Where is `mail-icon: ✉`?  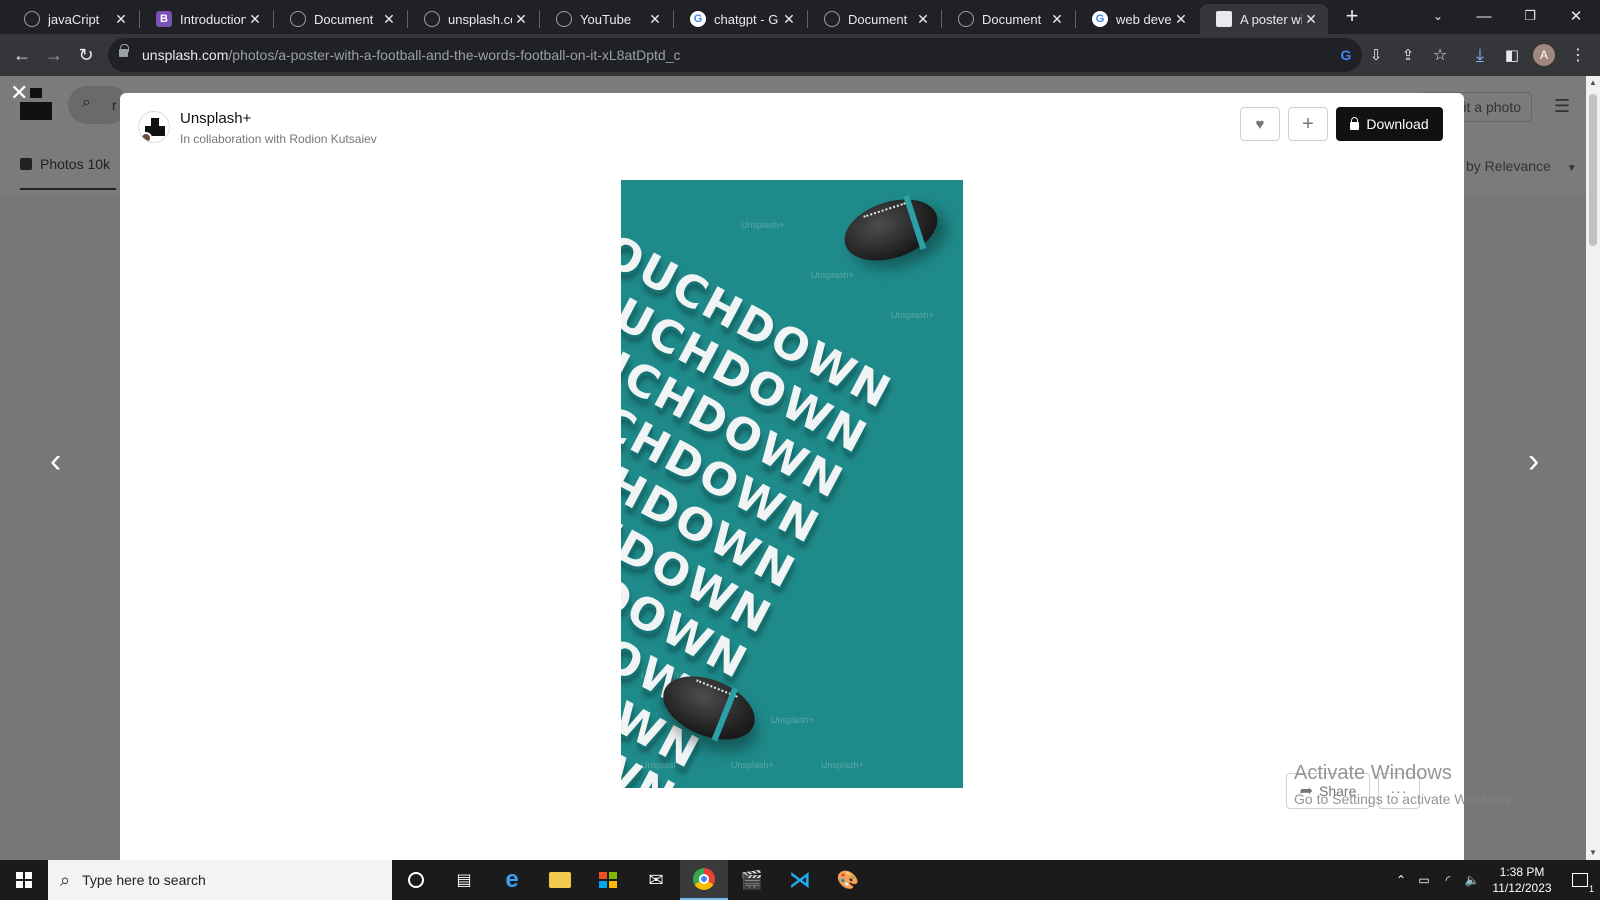 mail-icon: ✉ is located at coordinates (656, 880).